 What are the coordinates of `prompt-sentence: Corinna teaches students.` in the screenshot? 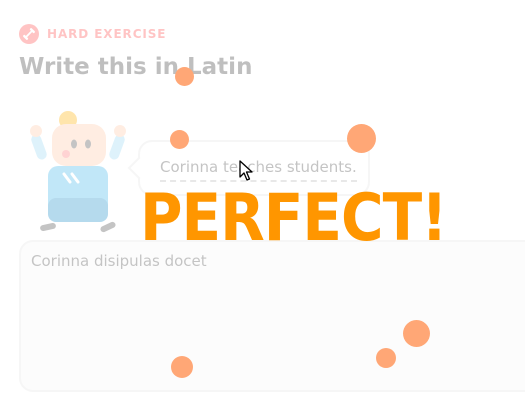 It's located at (258, 170).